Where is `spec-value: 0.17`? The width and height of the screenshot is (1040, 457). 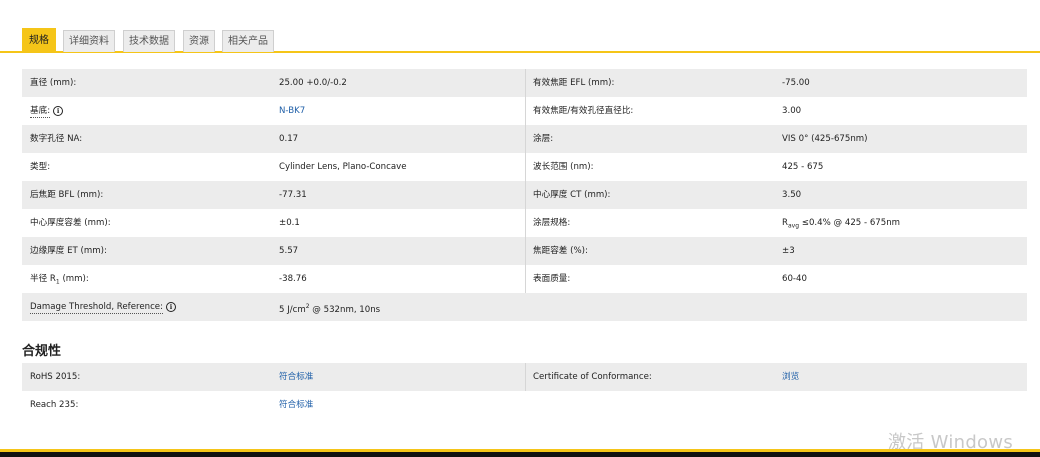
spec-value: 0.17 is located at coordinates (289, 139).